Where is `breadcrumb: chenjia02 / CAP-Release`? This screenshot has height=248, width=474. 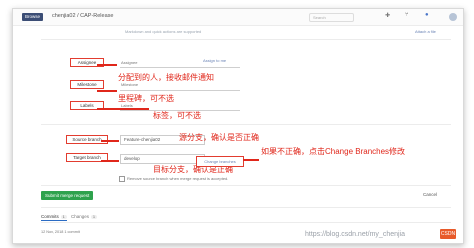 breadcrumb: chenjia02 / CAP-Release is located at coordinates (82, 16).